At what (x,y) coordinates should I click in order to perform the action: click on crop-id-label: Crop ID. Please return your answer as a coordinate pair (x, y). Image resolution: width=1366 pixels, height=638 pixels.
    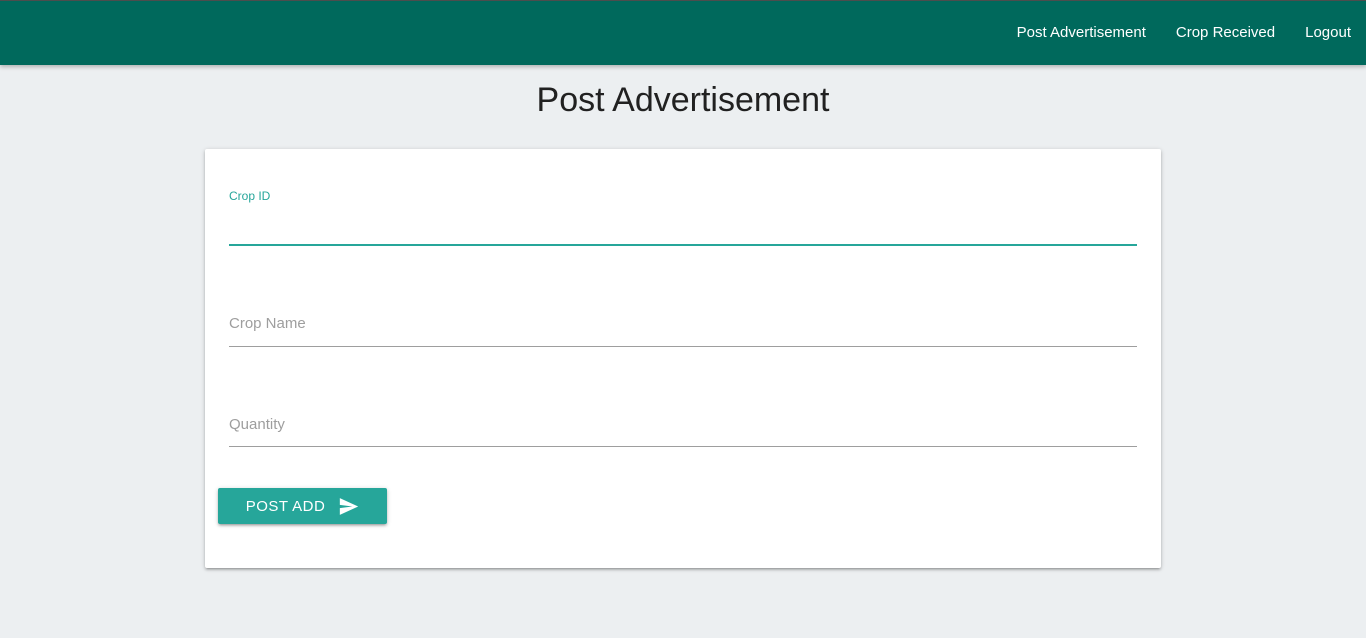
    Looking at the image, I should click on (250, 196).